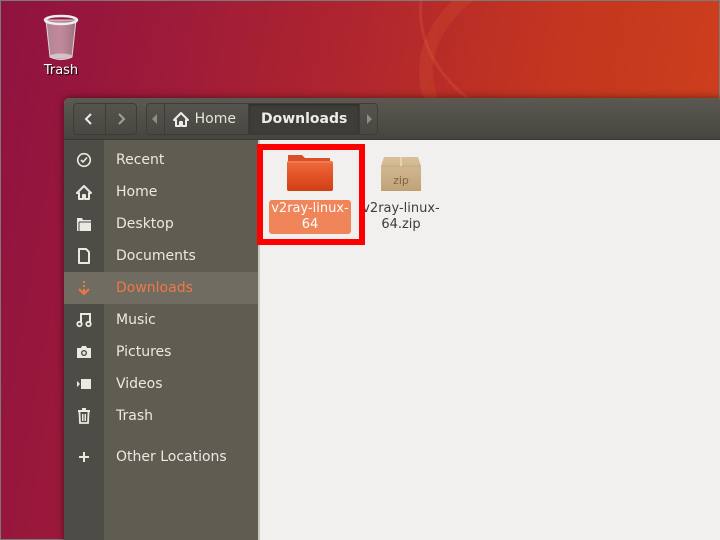 The height and width of the screenshot is (540, 720). I want to click on camera-icon, so click(84, 352).